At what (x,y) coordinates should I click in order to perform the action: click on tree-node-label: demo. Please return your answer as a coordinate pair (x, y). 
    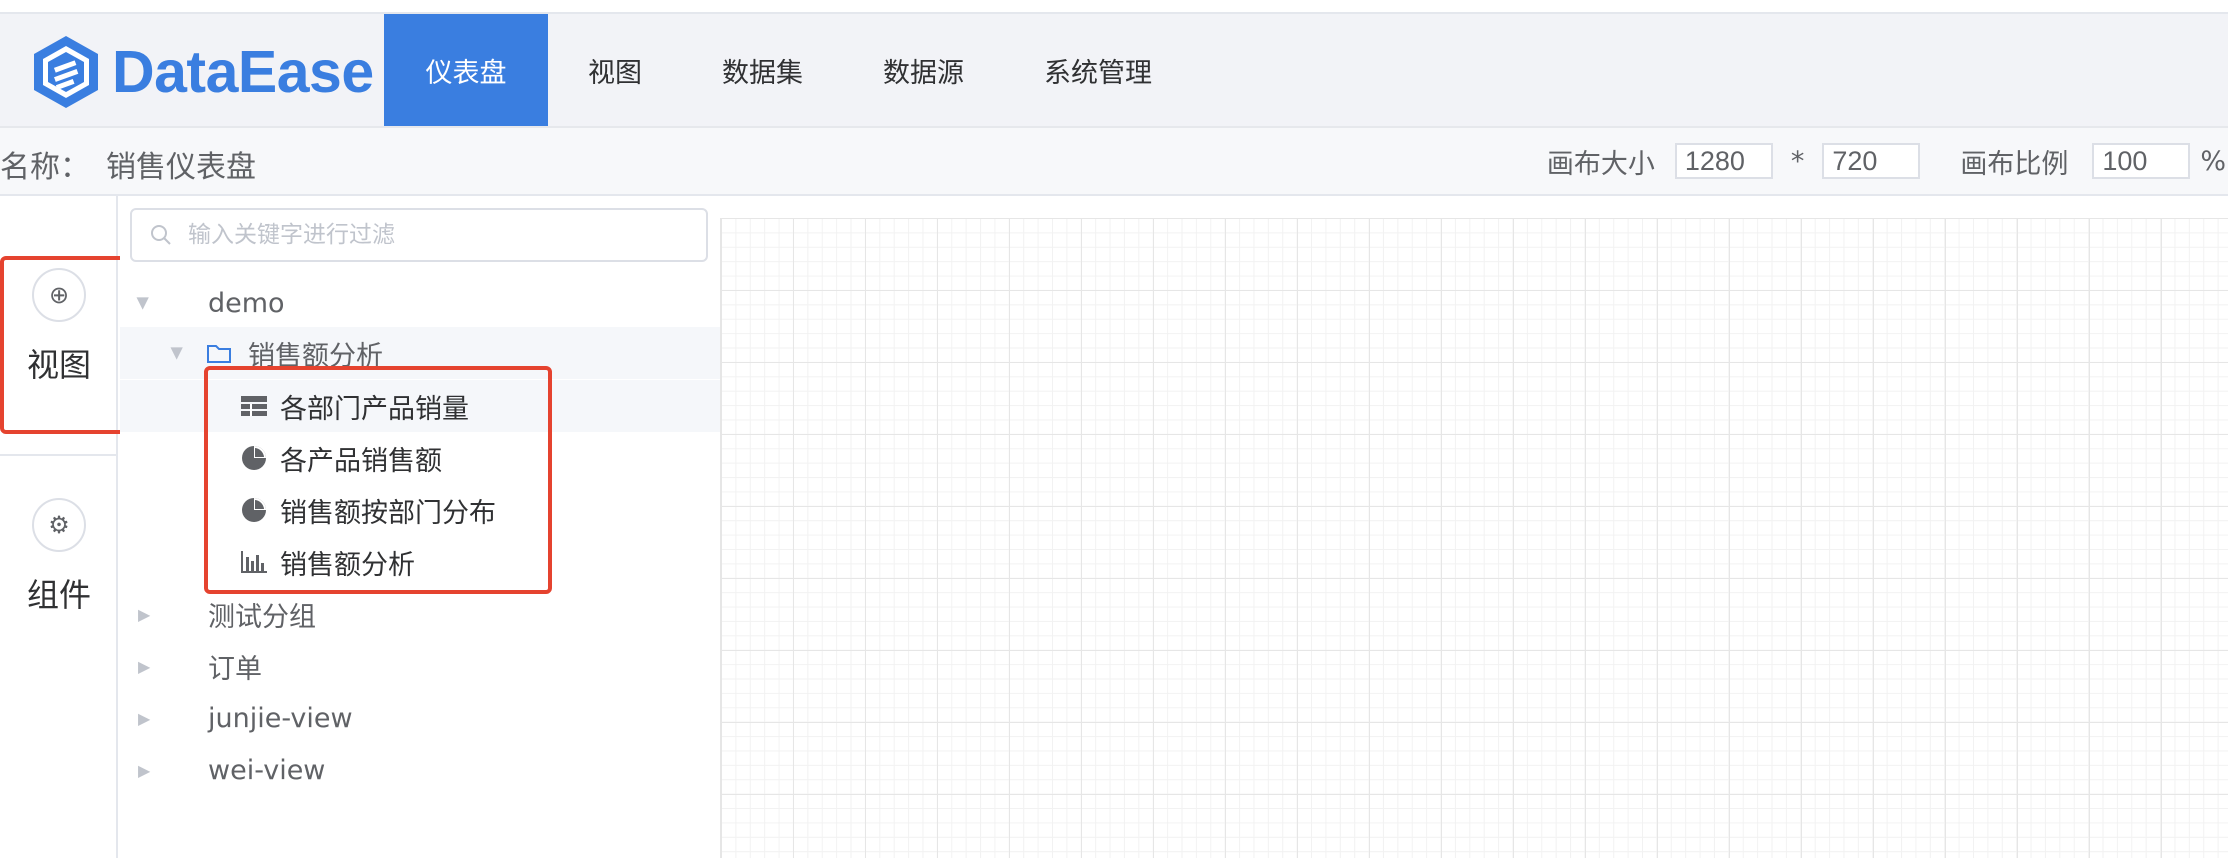
    Looking at the image, I should click on (246, 303).